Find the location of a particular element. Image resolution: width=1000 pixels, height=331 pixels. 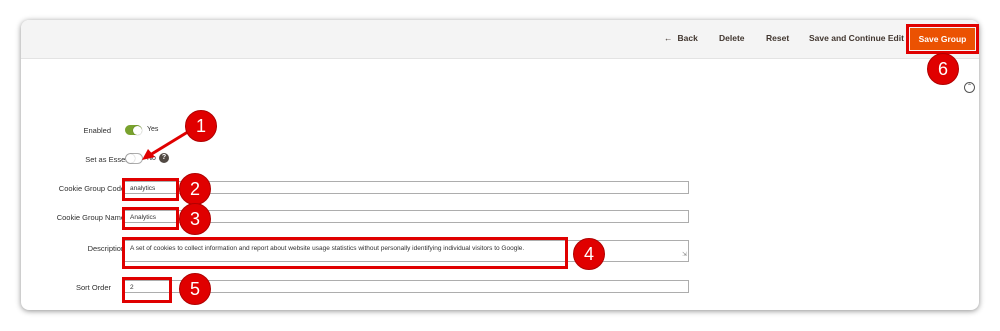

annotation-badge-4: 4 is located at coordinates (589, 254).